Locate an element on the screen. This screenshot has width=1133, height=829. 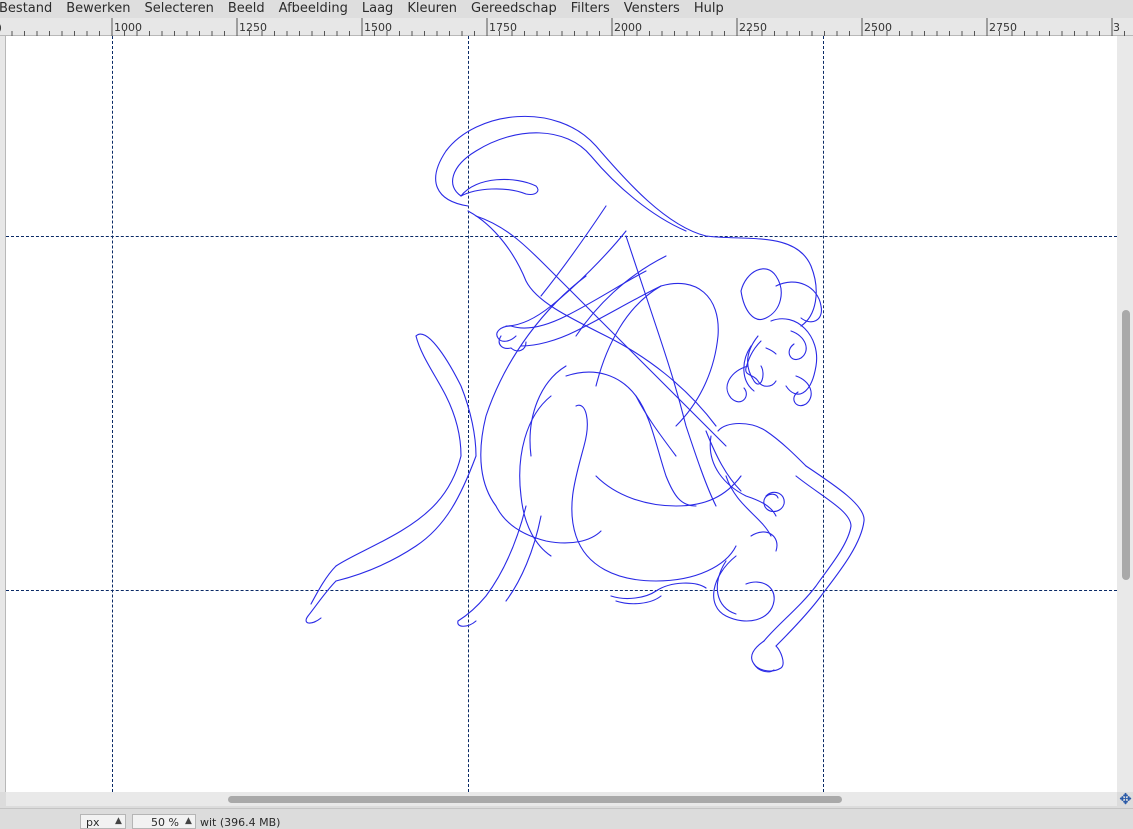
menu-bewerken: Bewerken is located at coordinates (98, 9).